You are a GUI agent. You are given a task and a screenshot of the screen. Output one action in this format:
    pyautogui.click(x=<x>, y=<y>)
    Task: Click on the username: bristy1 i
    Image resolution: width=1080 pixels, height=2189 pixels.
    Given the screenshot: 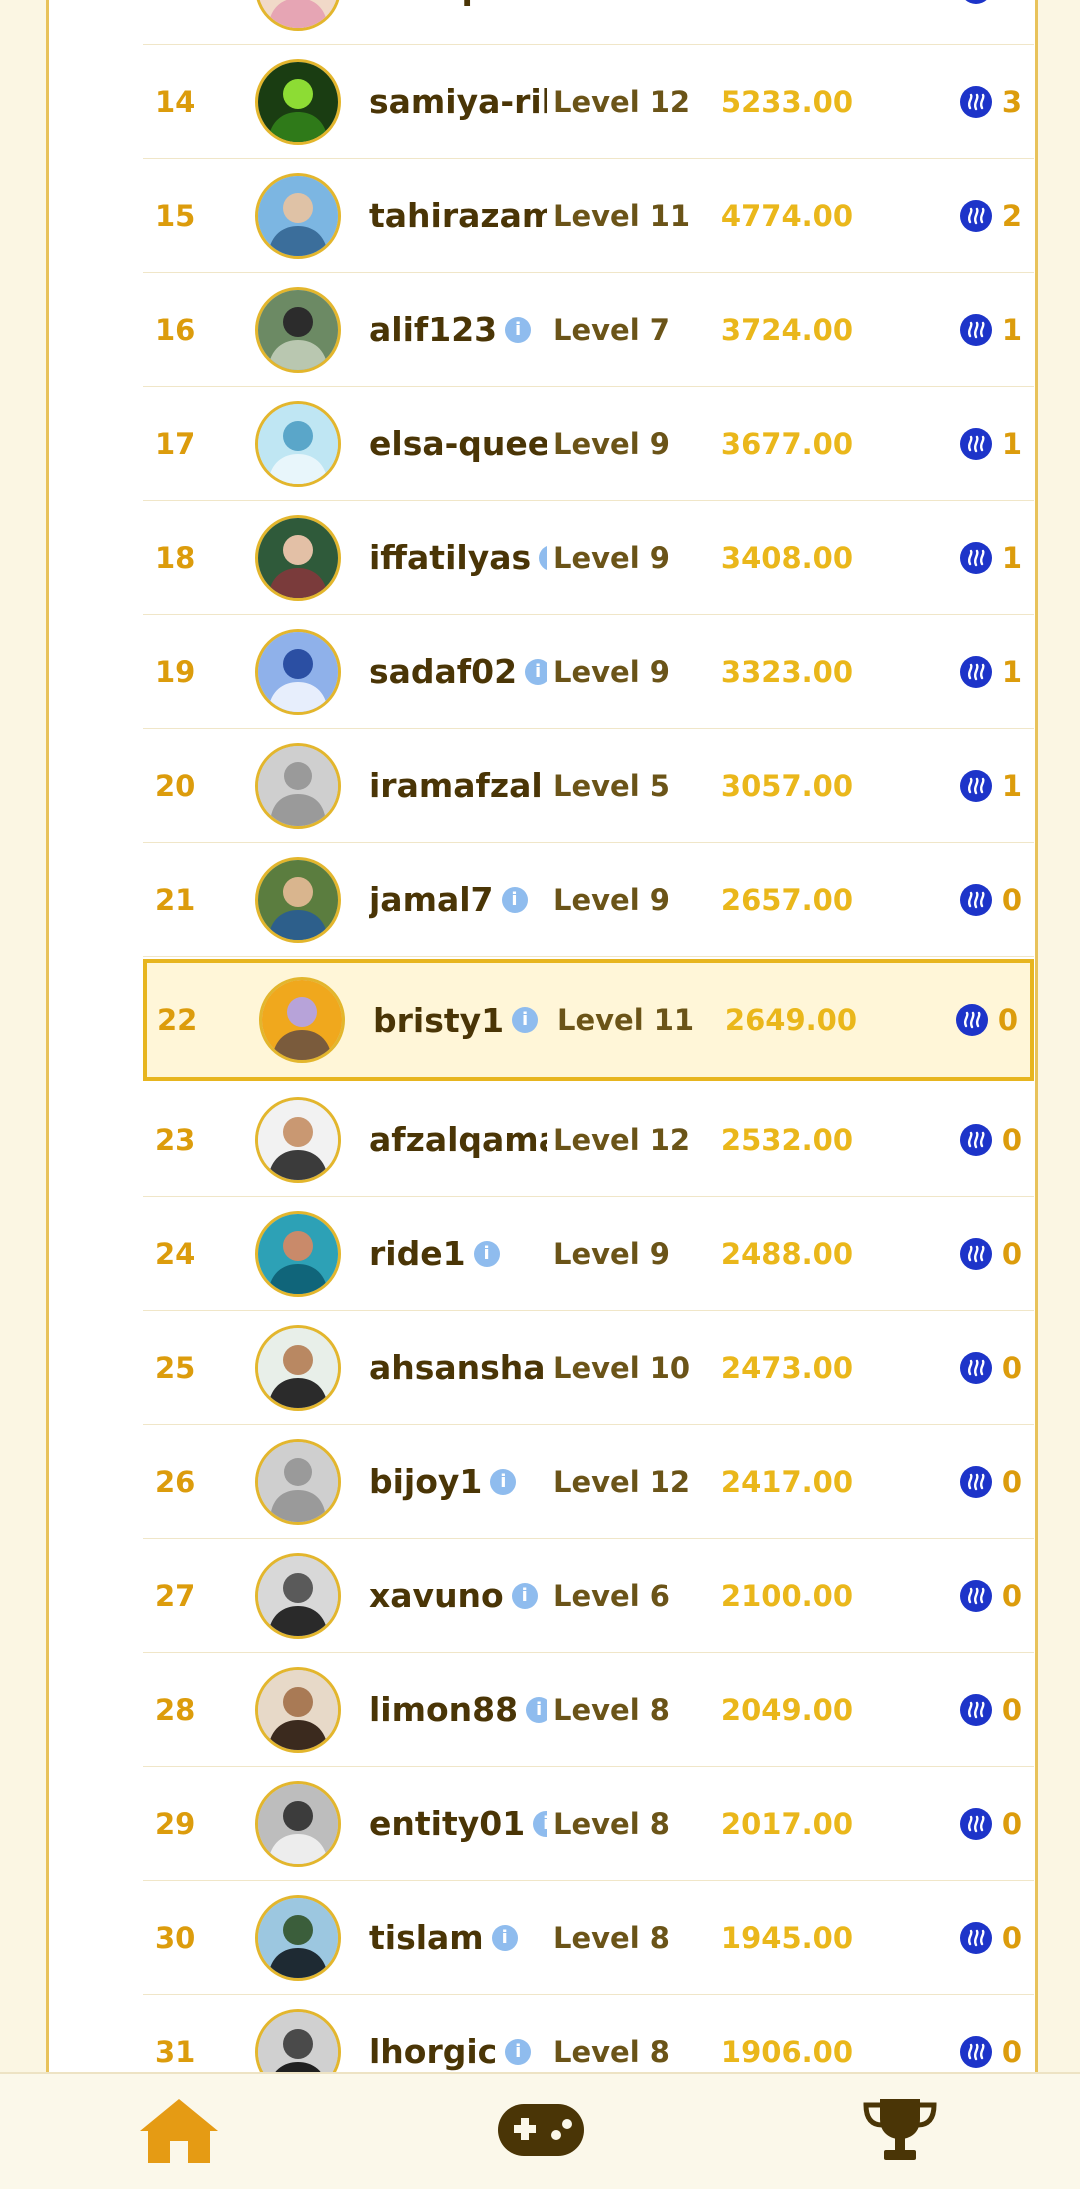 What is the action you would take?
    pyautogui.click(x=462, y=1020)
    